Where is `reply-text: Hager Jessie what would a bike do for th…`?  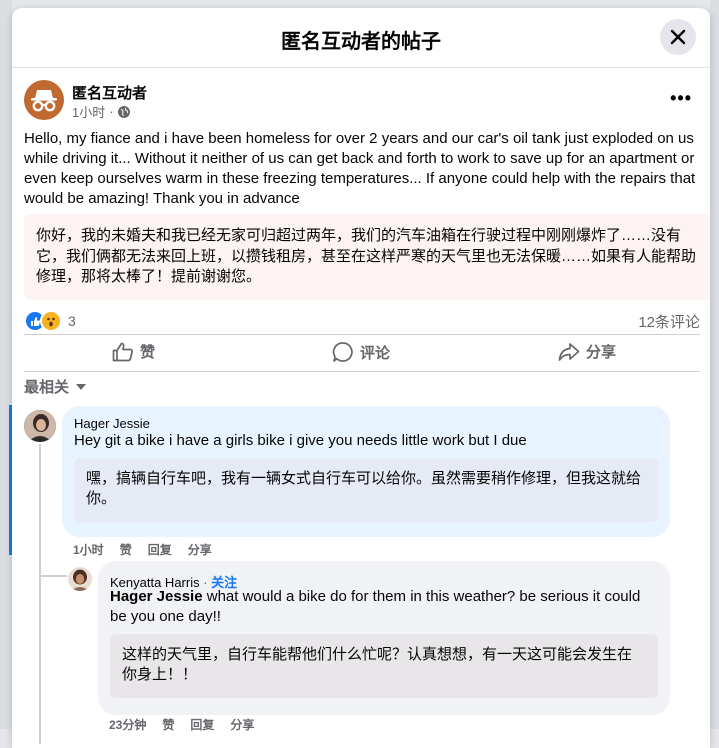 reply-text: Hager Jessie what would a bike do for th… is located at coordinates (385, 607).